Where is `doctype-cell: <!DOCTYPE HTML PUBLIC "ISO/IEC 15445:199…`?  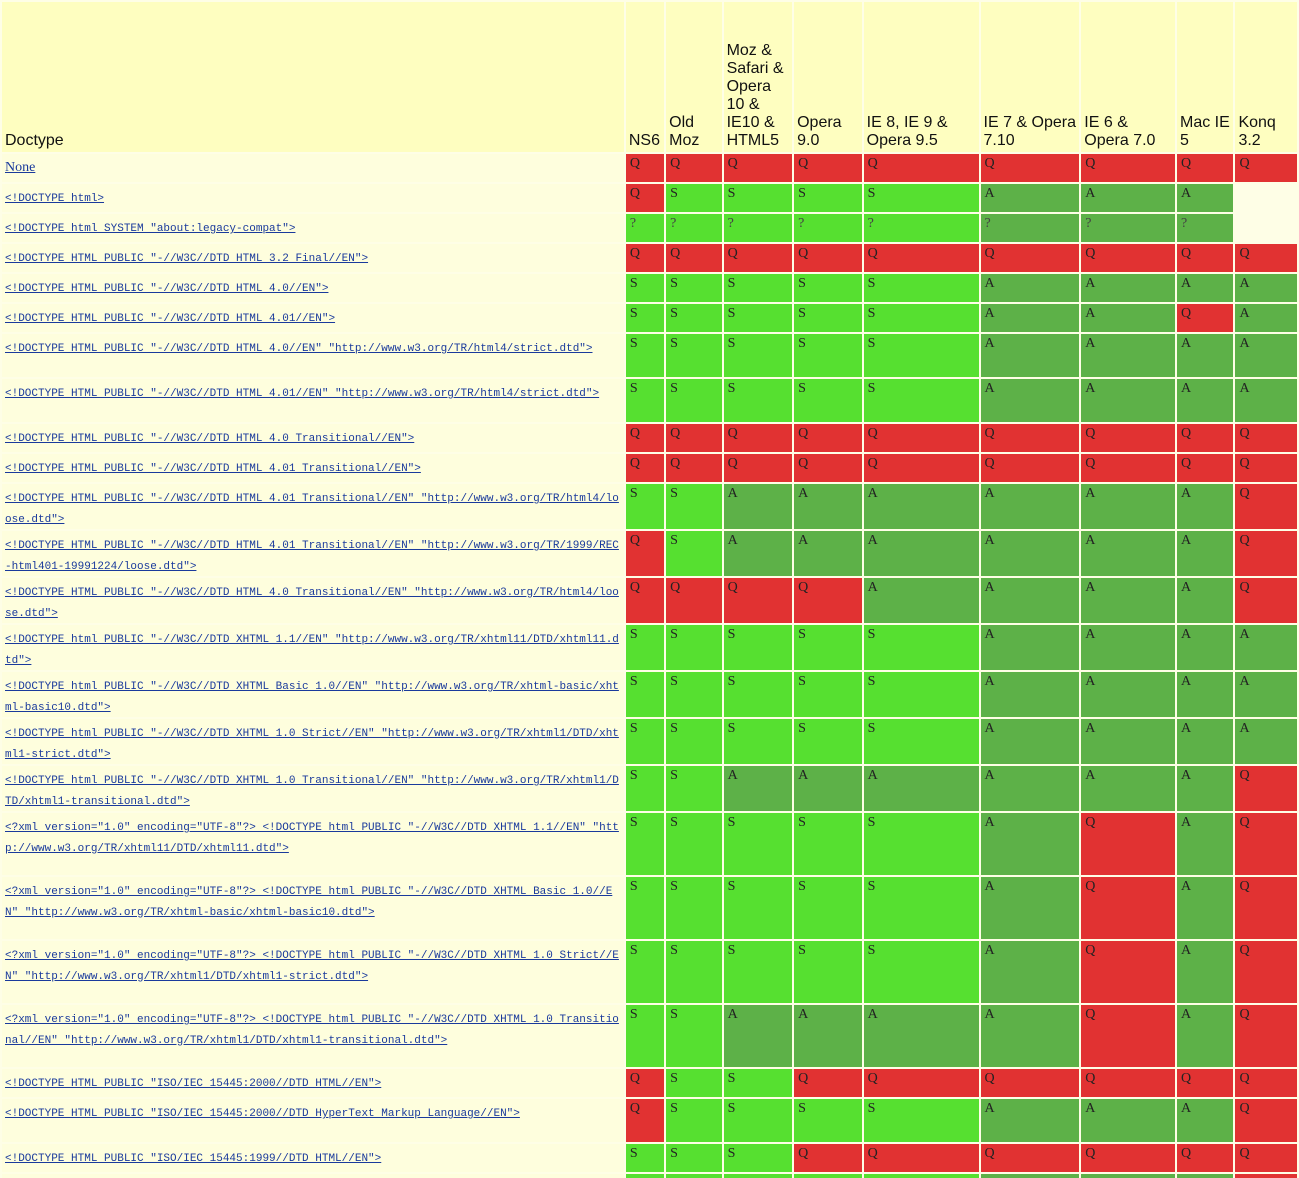
doctype-cell: <!DOCTYPE HTML PUBLIC "ISO/IEC 15445:199… is located at coordinates (313, 1176).